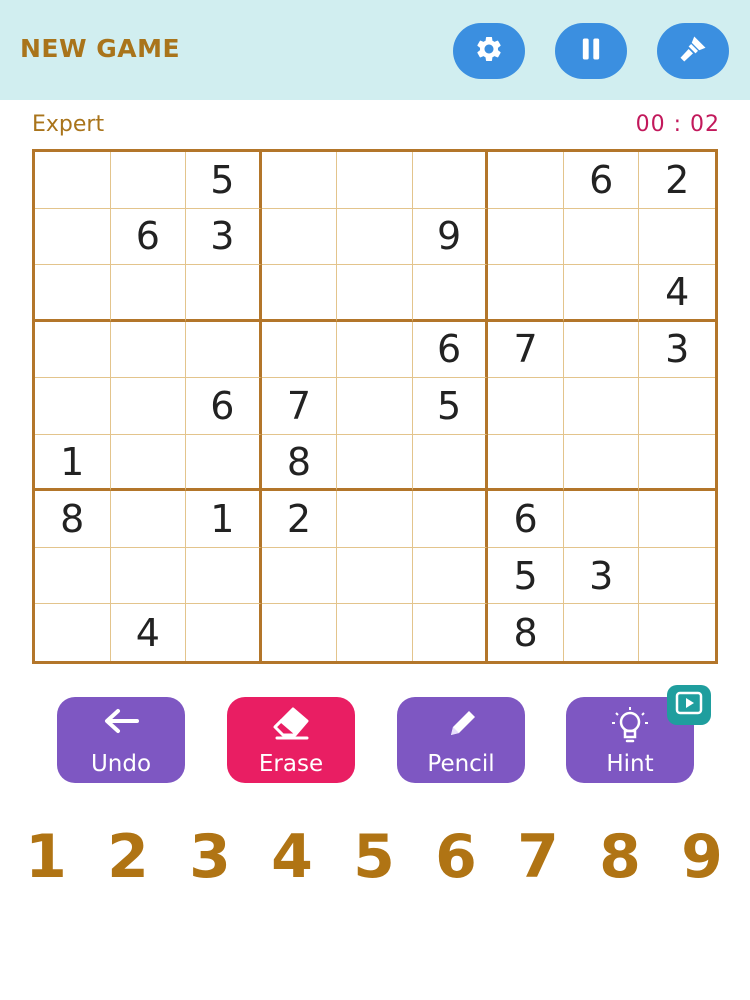 The height and width of the screenshot is (1000, 750). What do you see at coordinates (620, 857) in the screenshot?
I see `number-button-8: 8` at bounding box center [620, 857].